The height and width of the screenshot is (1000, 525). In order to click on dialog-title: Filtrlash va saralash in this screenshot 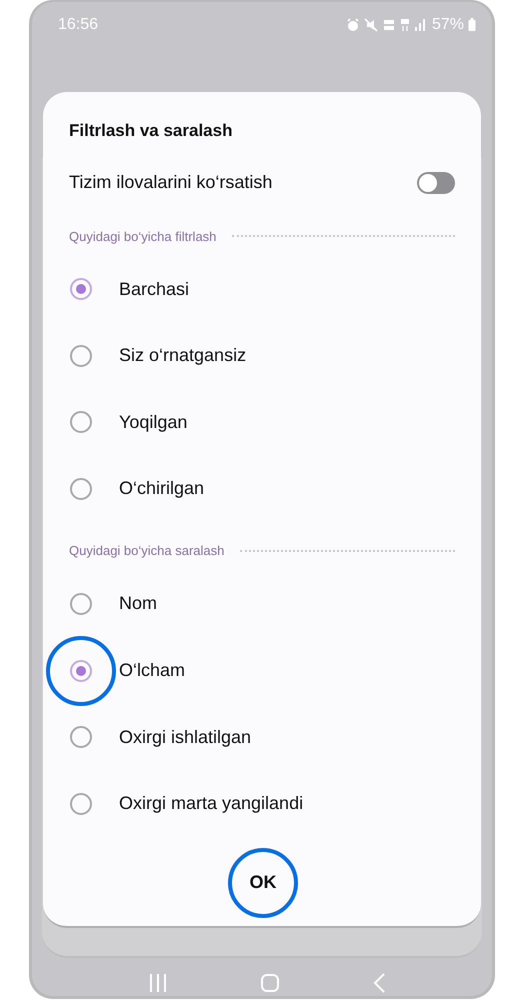, I will do `click(151, 131)`.